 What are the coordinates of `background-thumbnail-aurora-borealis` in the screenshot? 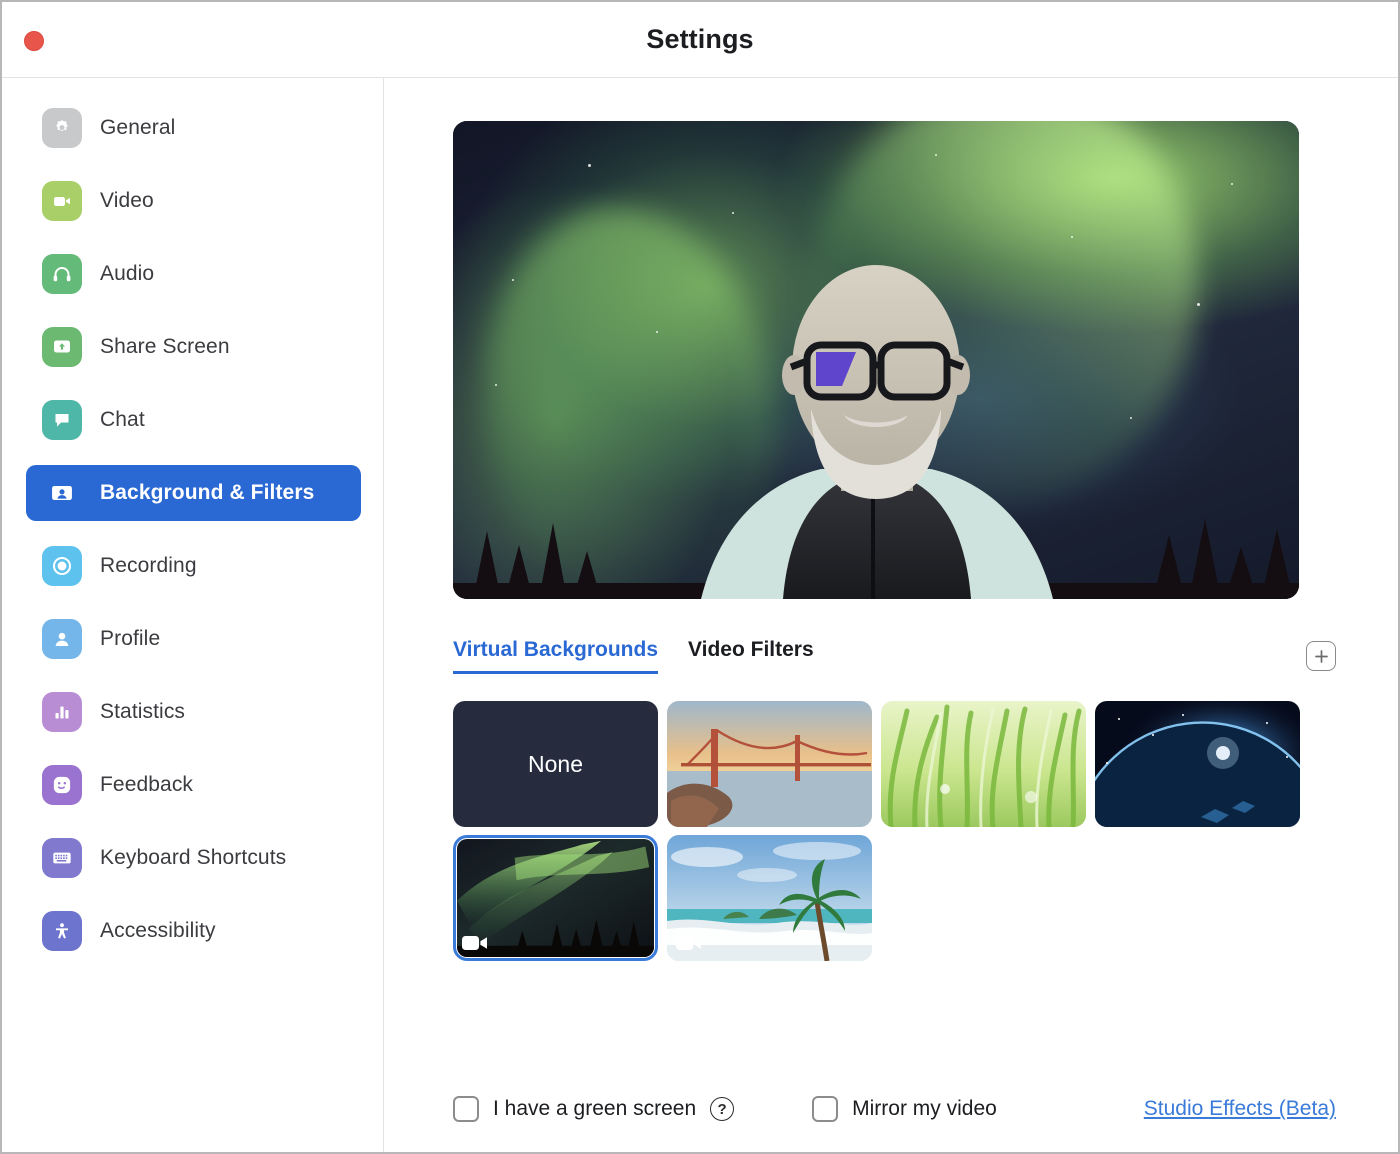 It's located at (555, 898).